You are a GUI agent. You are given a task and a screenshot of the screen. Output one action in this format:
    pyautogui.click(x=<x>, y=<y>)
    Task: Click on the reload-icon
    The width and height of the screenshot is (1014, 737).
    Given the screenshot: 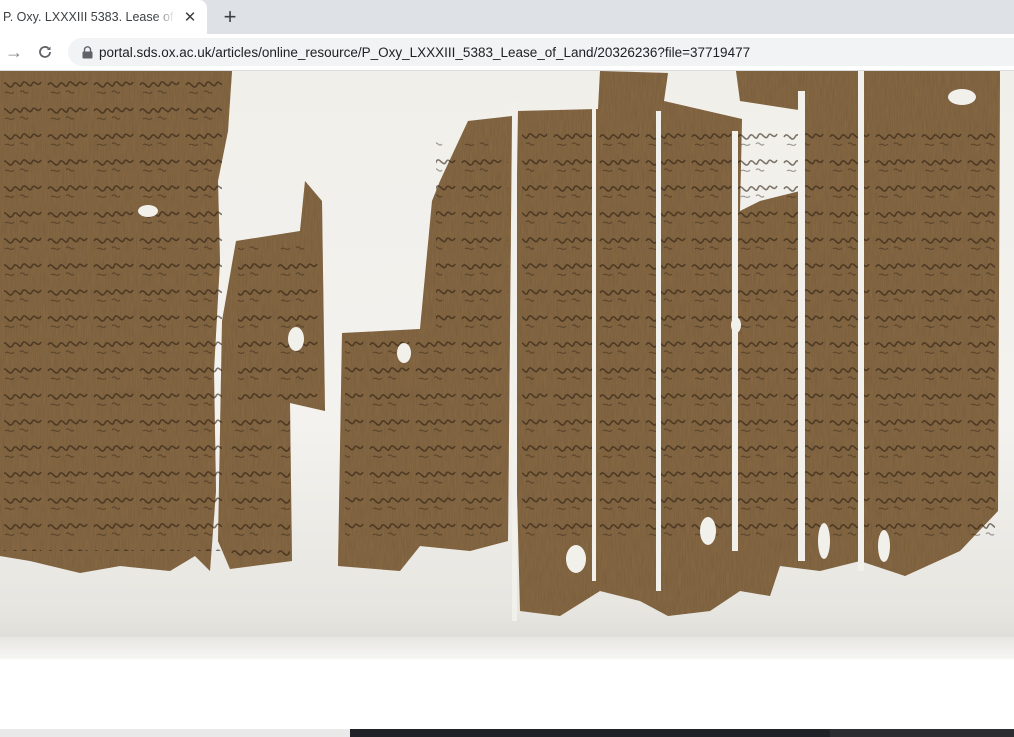 What is the action you would take?
    pyautogui.click(x=45, y=52)
    